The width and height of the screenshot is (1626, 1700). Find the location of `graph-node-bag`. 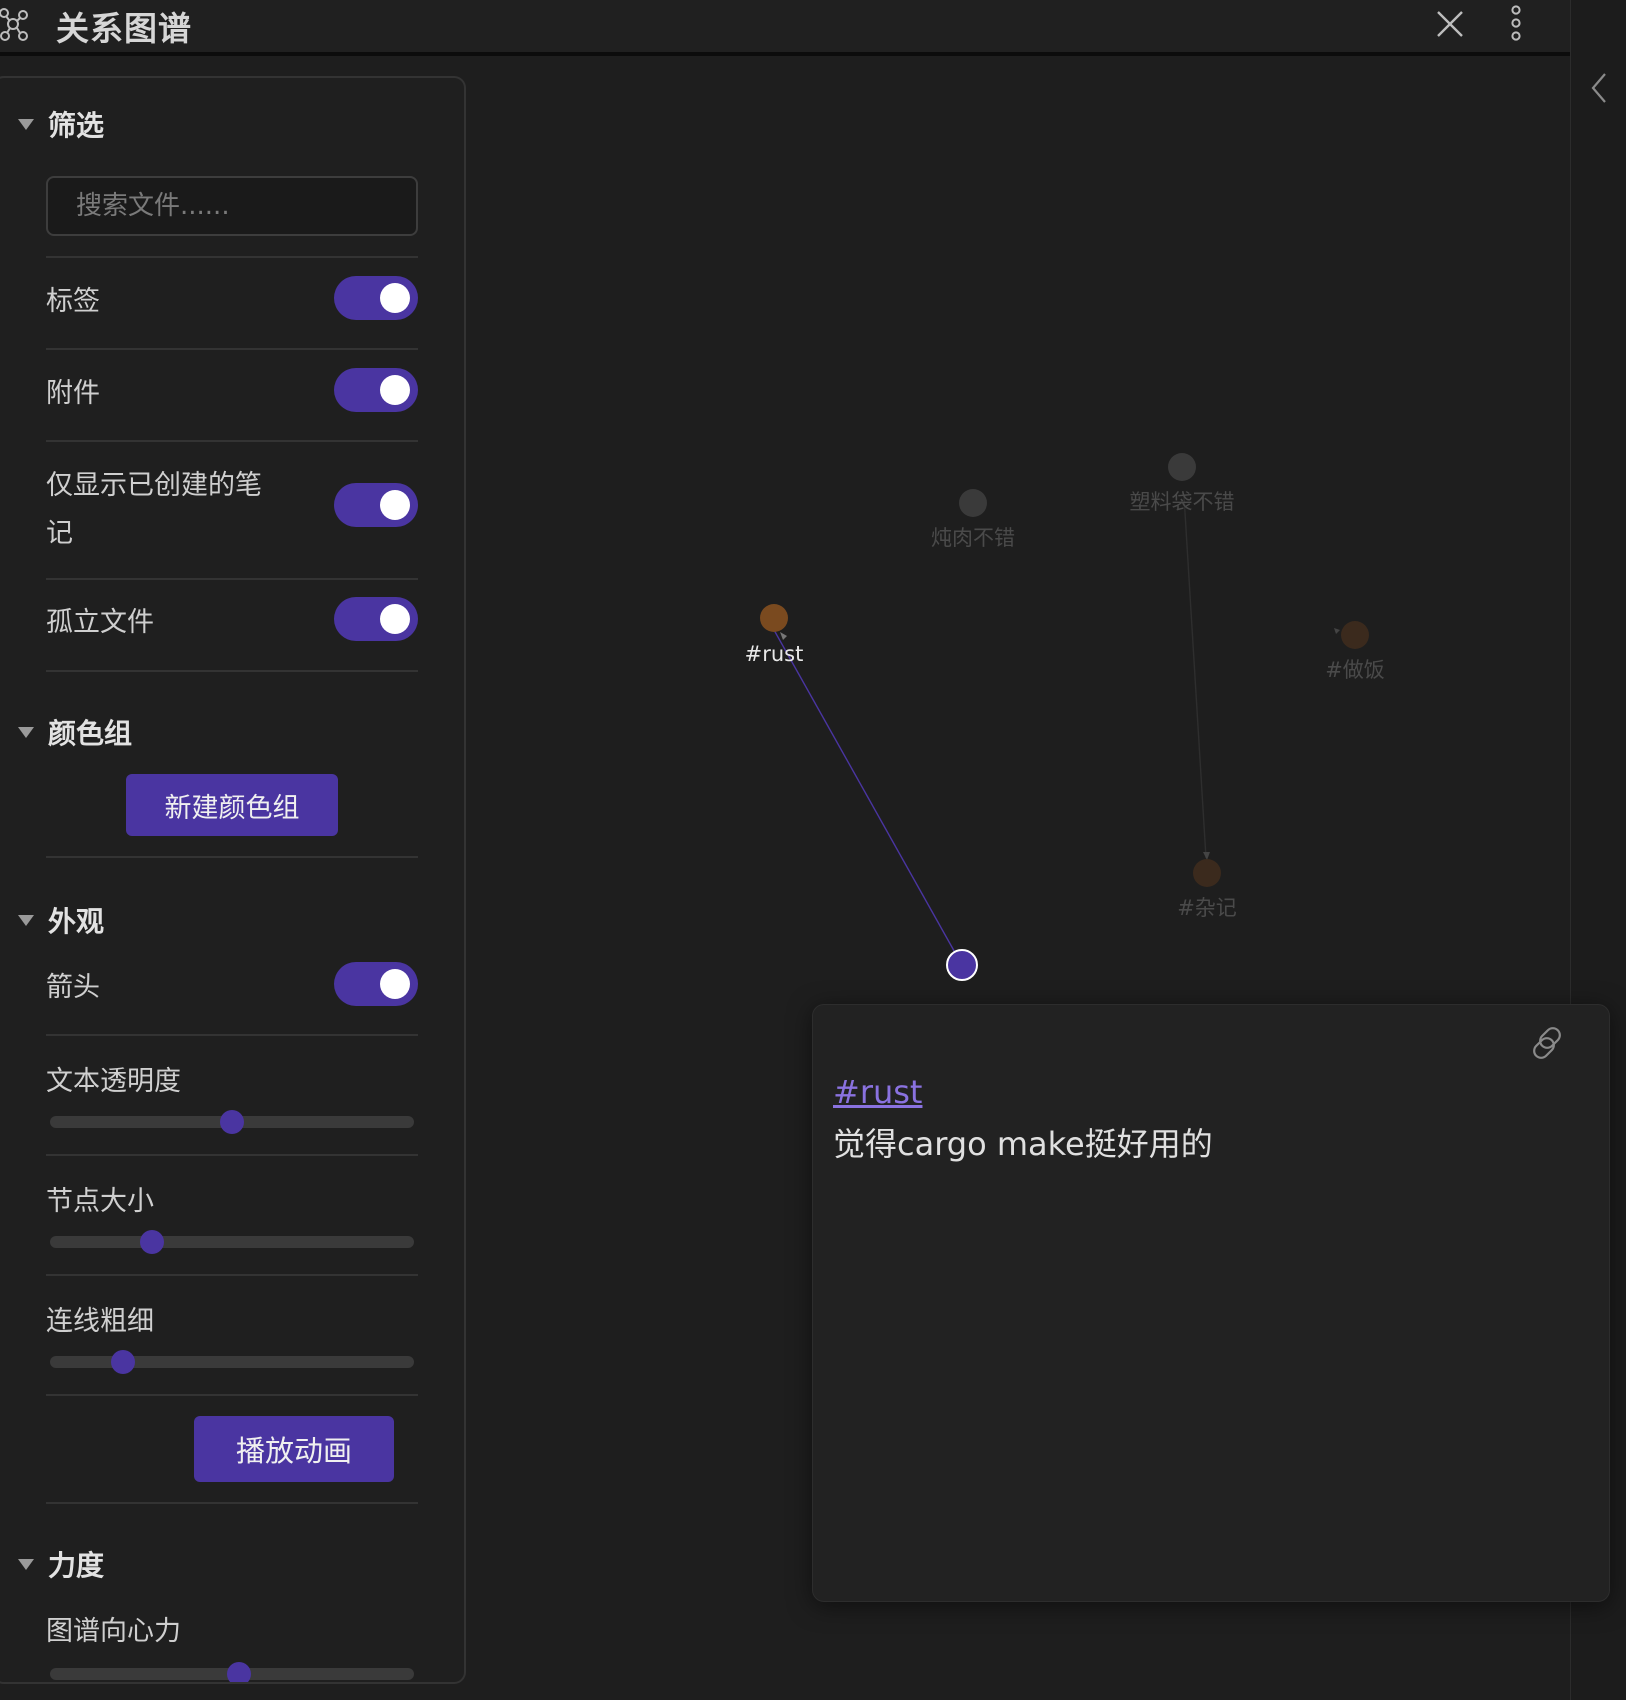

graph-node-bag is located at coordinates (1182, 467).